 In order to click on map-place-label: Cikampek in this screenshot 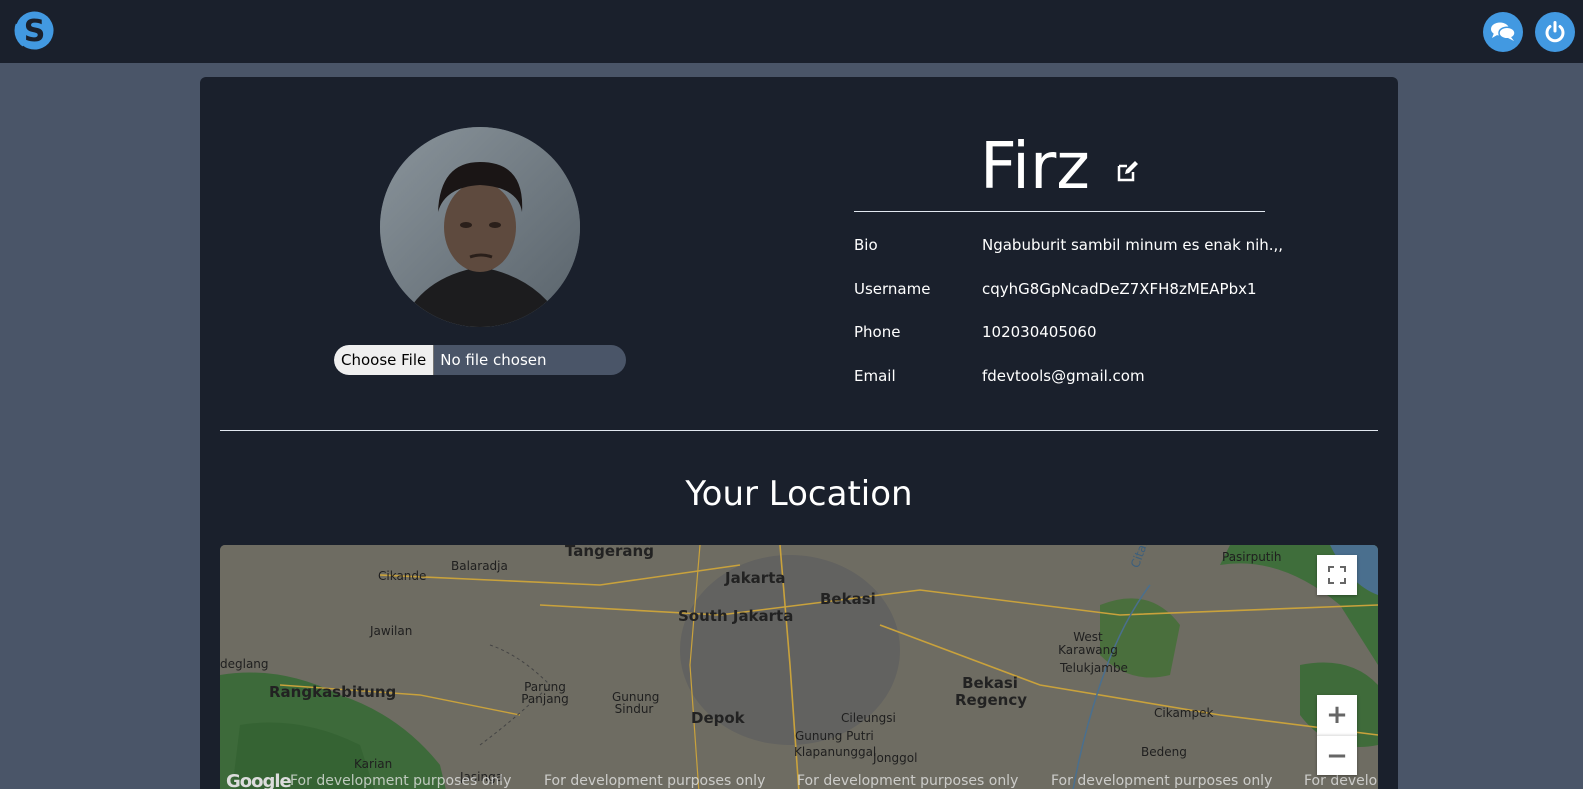, I will do `click(1184, 713)`.